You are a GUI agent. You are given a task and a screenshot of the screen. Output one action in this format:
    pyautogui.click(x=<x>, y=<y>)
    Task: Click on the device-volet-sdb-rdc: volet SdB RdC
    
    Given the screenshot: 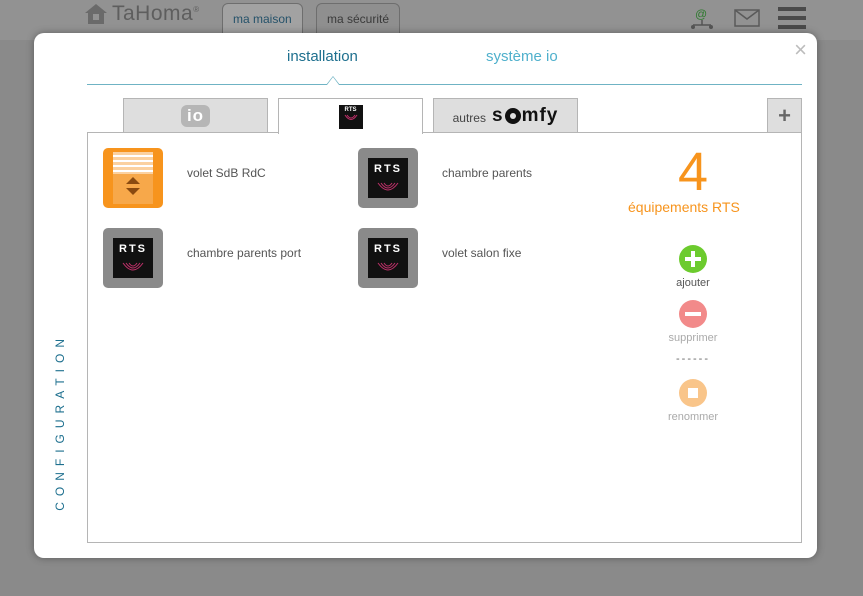 What is the action you would take?
    pyautogui.click(x=228, y=179)
    